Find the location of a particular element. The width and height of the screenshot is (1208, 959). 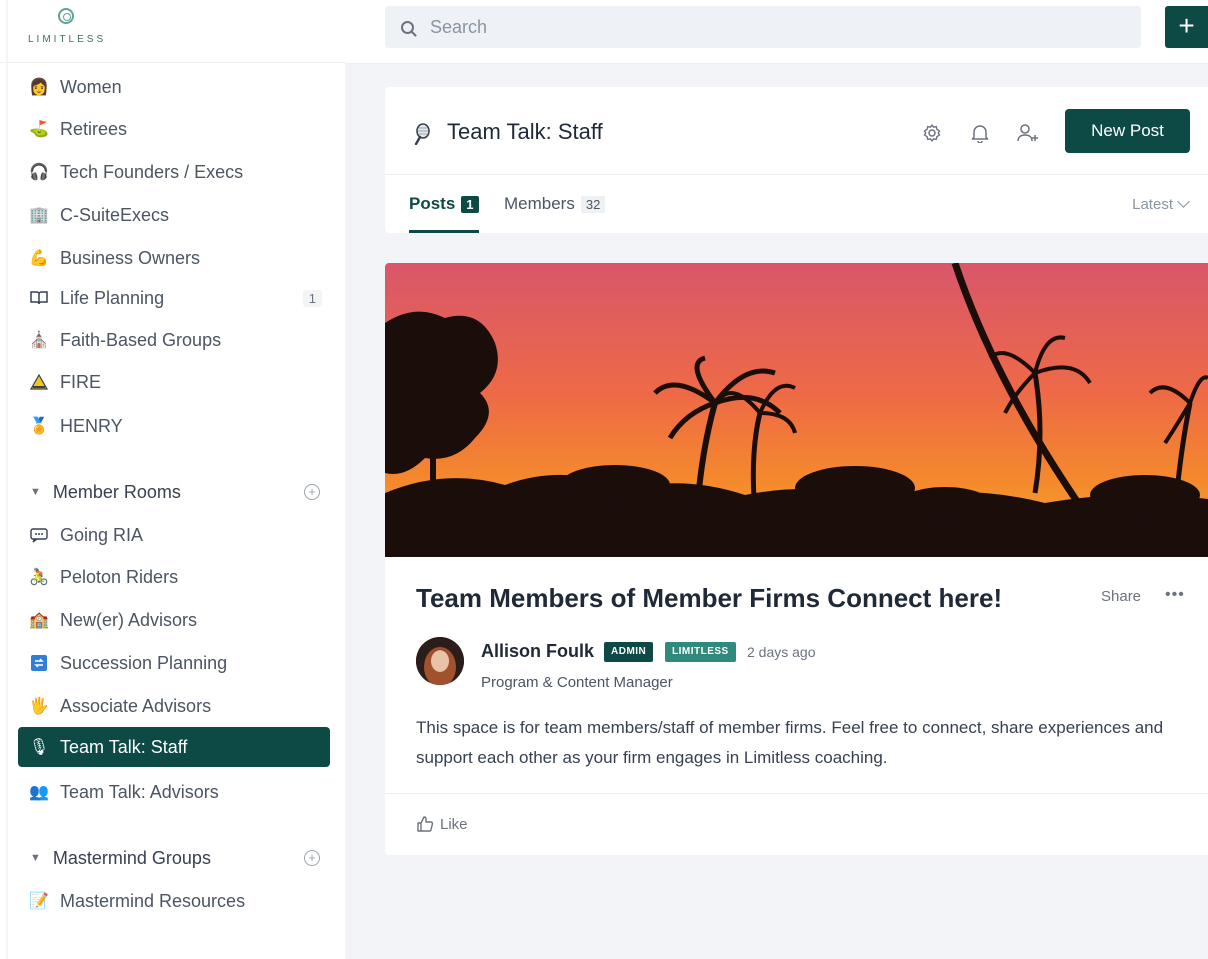

arrows-cycle-icon is located at coordinates (39, 663).